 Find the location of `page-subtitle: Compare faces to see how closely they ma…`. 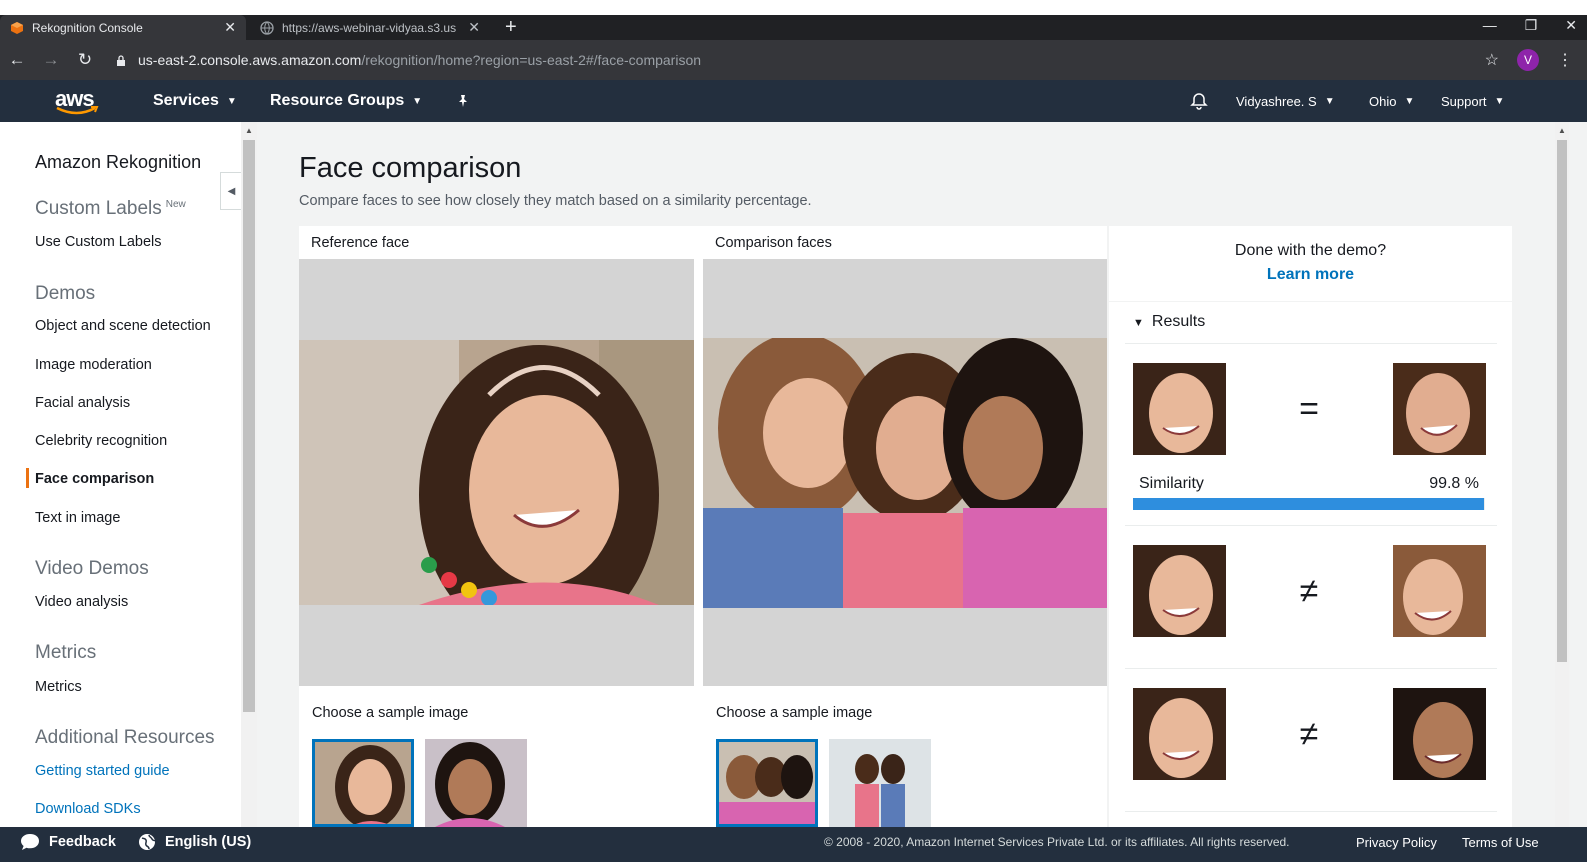

page-subtitle: Compare faces to see how closely they ma… is located at coordinates (555, 201).